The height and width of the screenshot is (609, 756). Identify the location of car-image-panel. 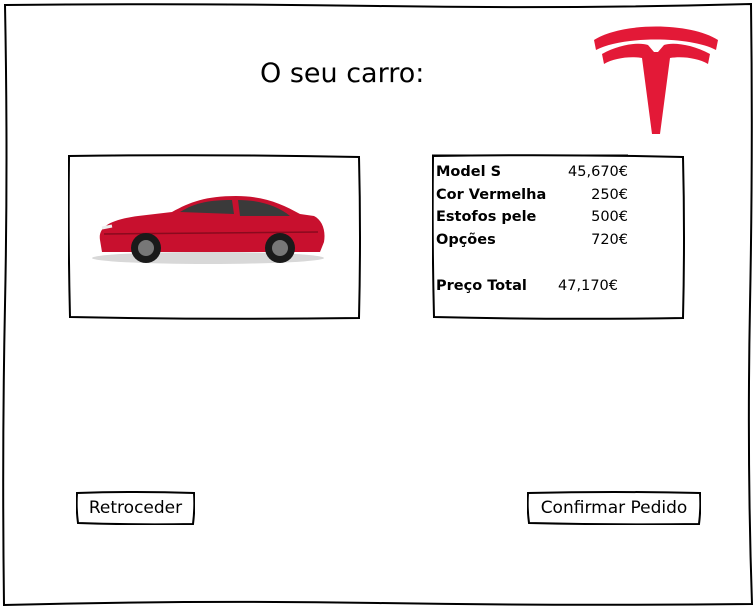
(214, 237).